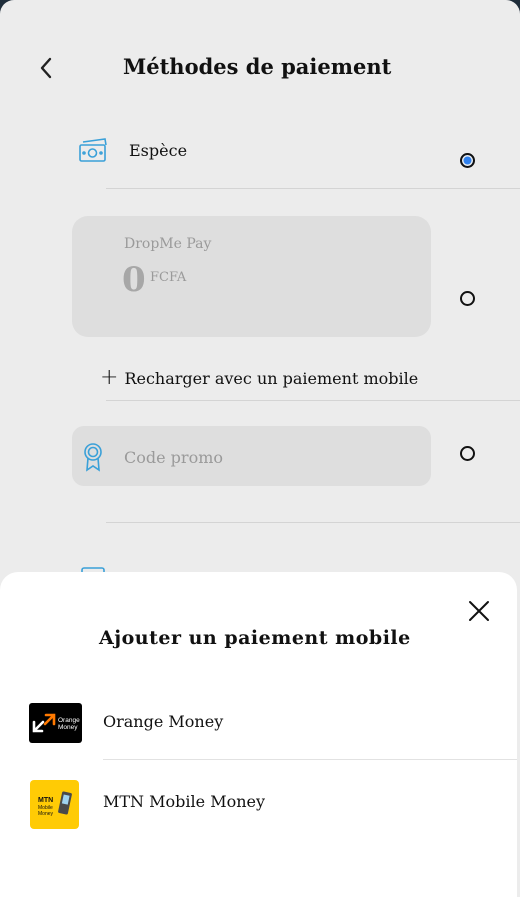 This screenshot has width=520, height=897. I want to click on sheet-title: Ajouter un paiement mobile, so click(255, 638).